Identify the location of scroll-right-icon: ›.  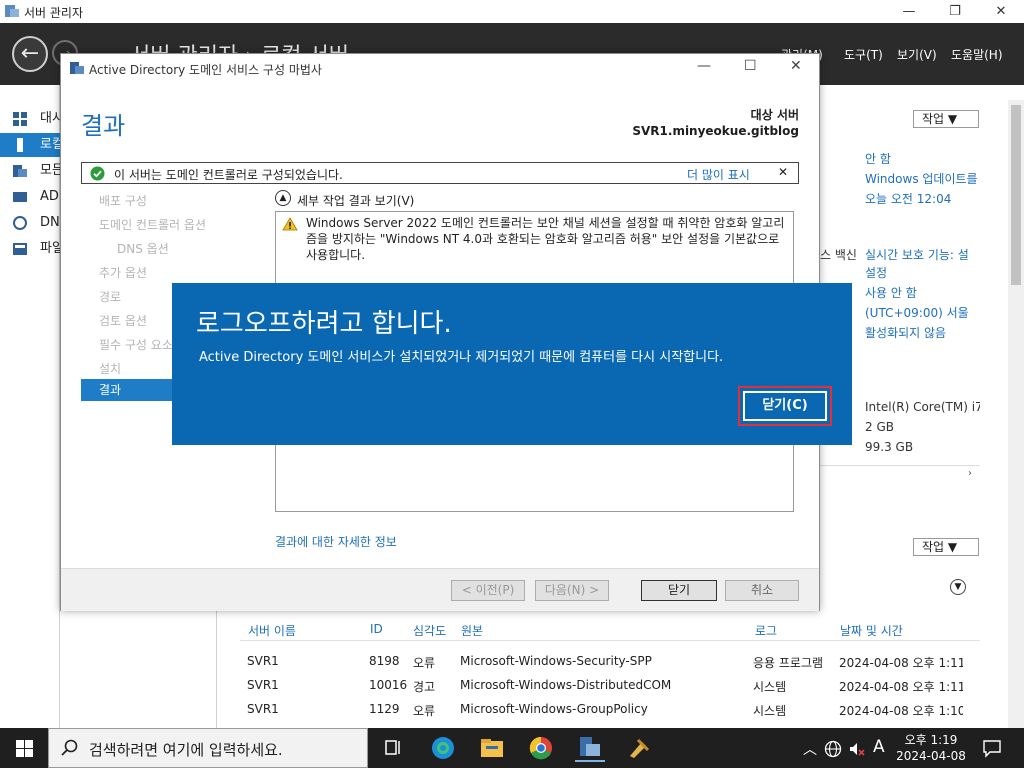
(970, 473).